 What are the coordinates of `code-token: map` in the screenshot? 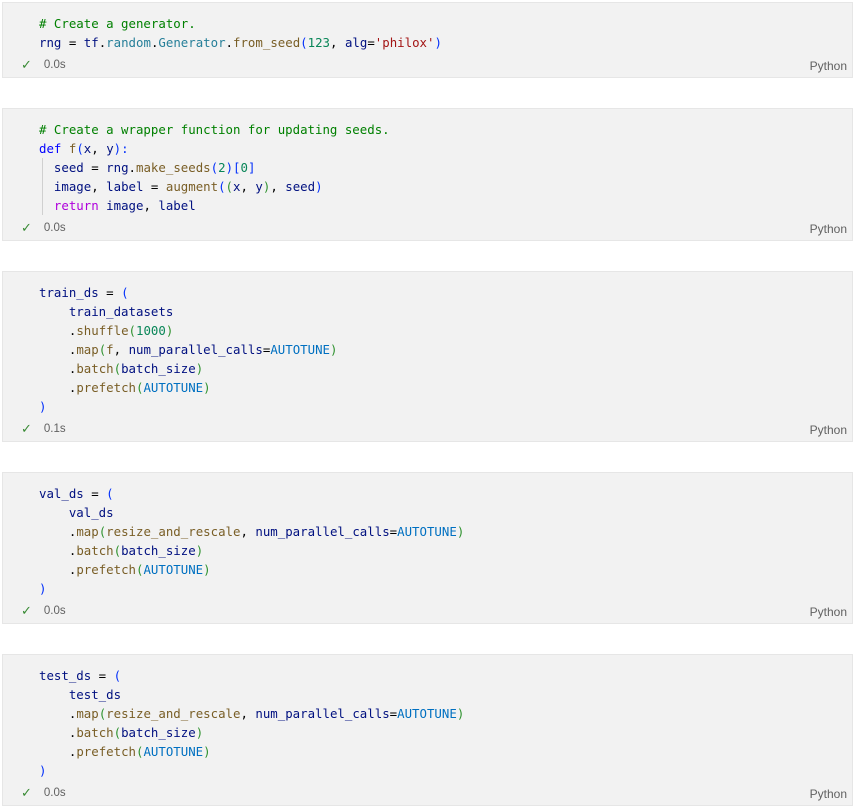 It's located at (87, 531).